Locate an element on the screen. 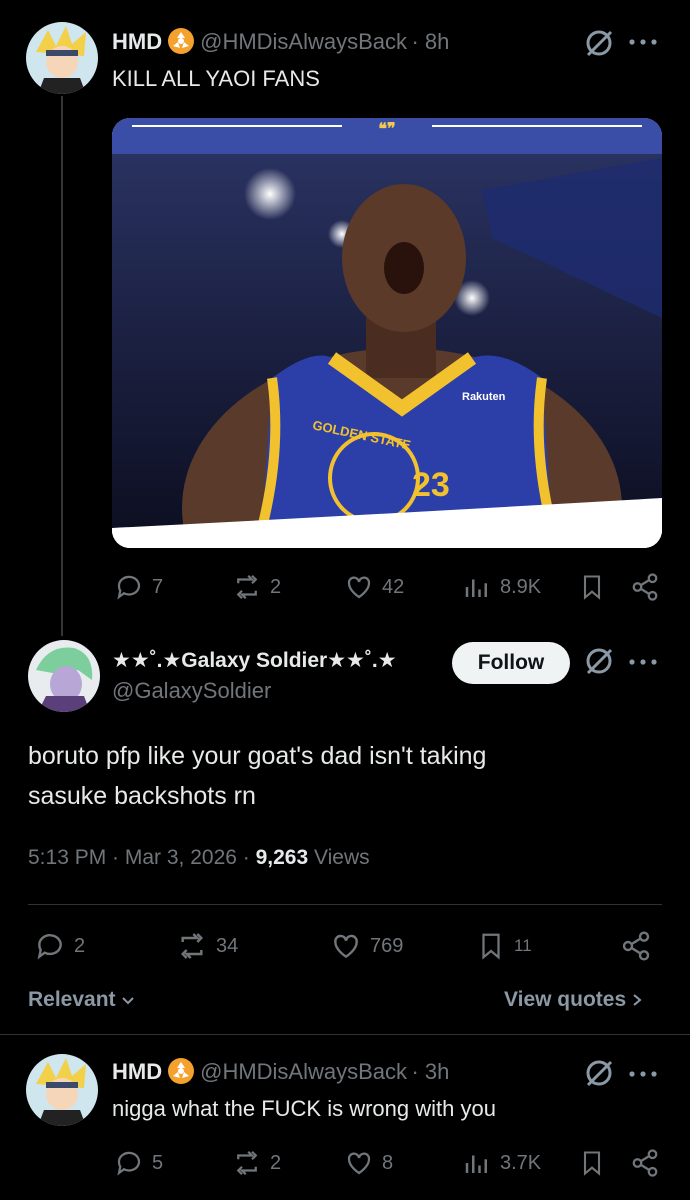  tweet-header: HMD @HMDisAlwaysBack · 8h is located at coordinates (280, 43).